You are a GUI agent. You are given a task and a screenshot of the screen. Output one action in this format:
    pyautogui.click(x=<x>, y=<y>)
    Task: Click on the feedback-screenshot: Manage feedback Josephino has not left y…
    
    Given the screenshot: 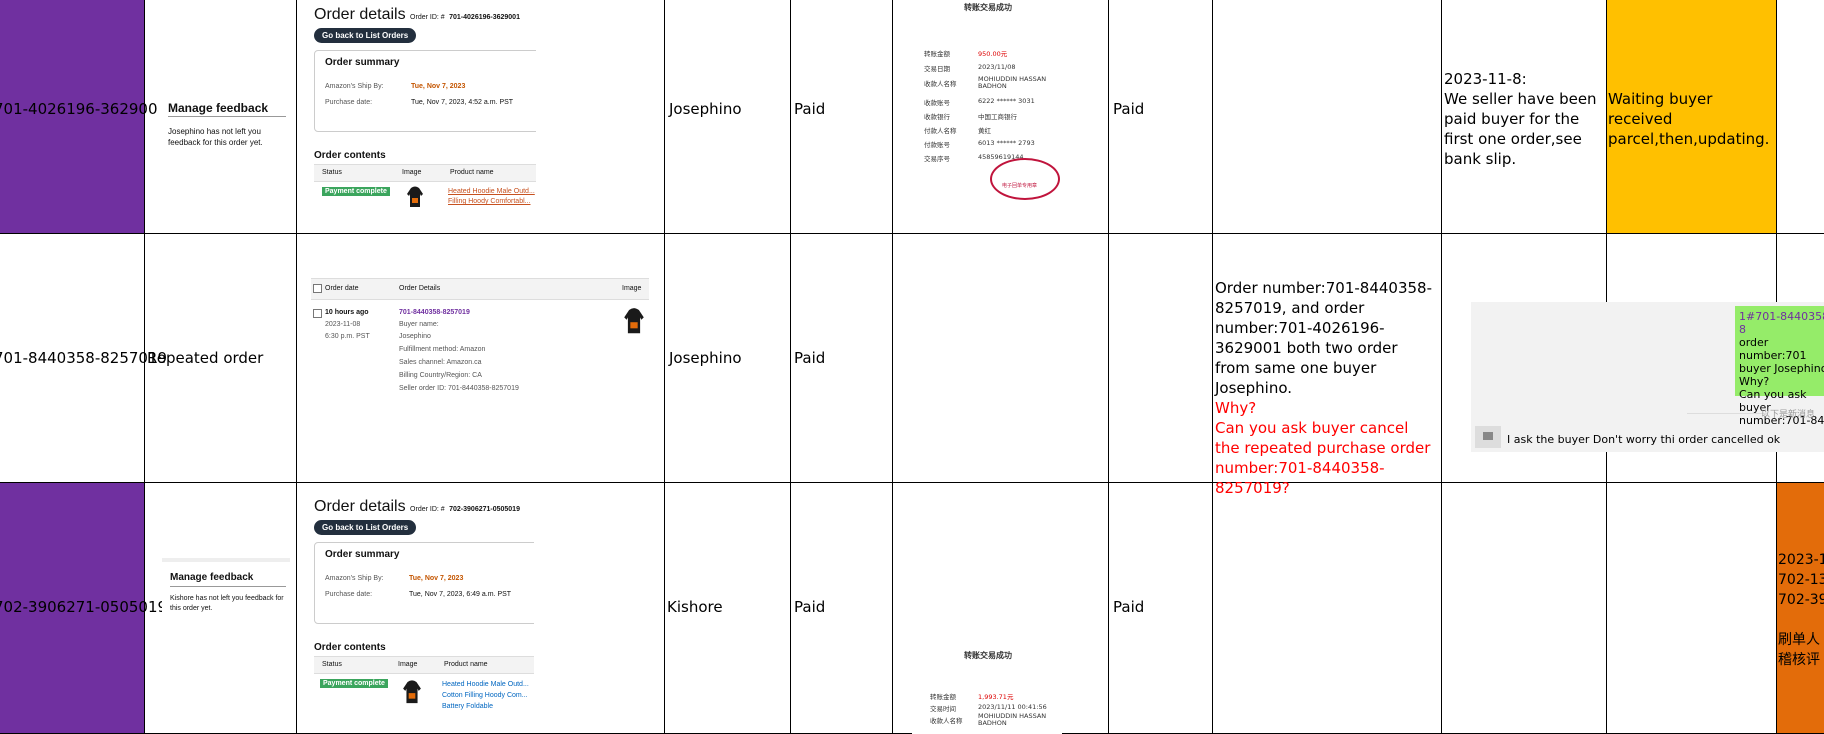 What is the action you would take?
    pyautogui.click(x=223, y=128)
    